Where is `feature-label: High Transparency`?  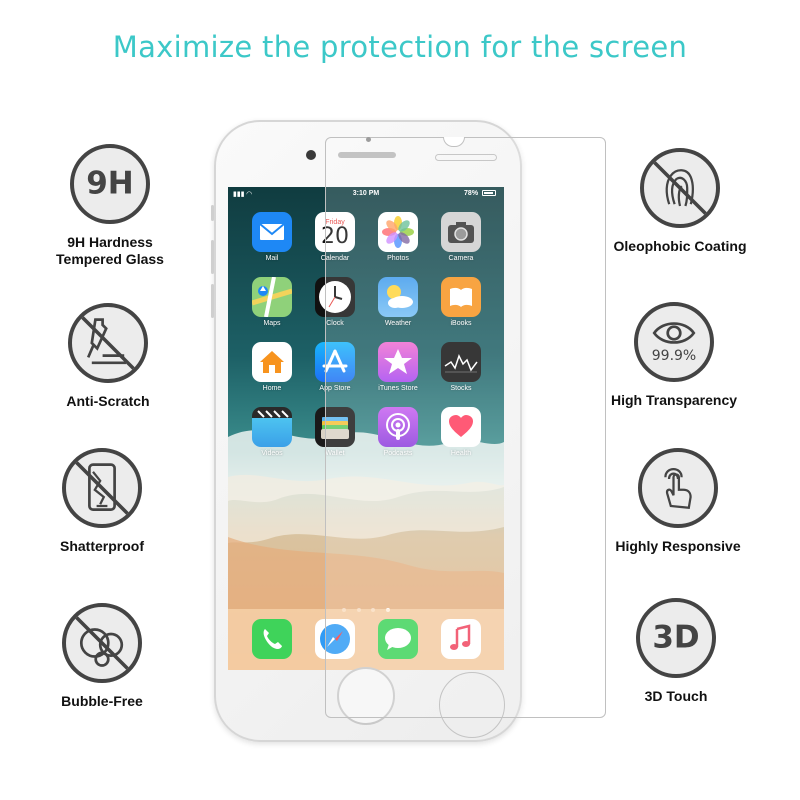 feature-label: High Transparency is located at coordinates (674, 400).